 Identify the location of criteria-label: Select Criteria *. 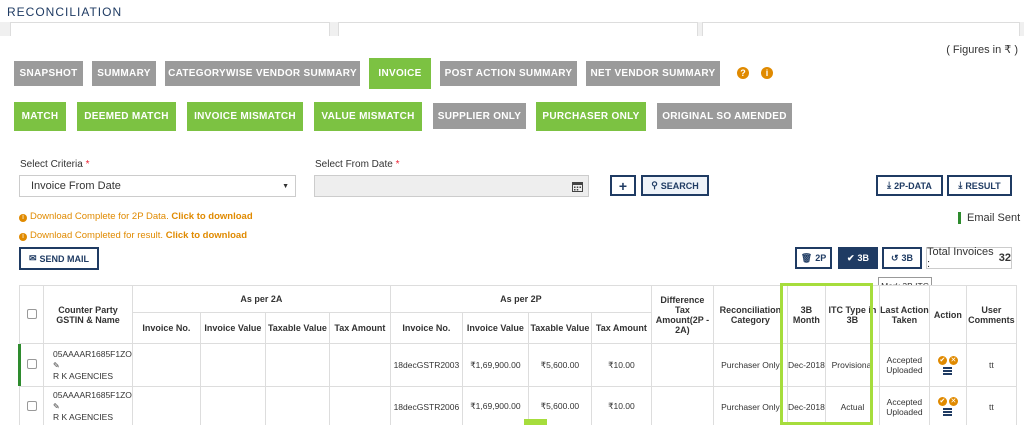
(55, 164).